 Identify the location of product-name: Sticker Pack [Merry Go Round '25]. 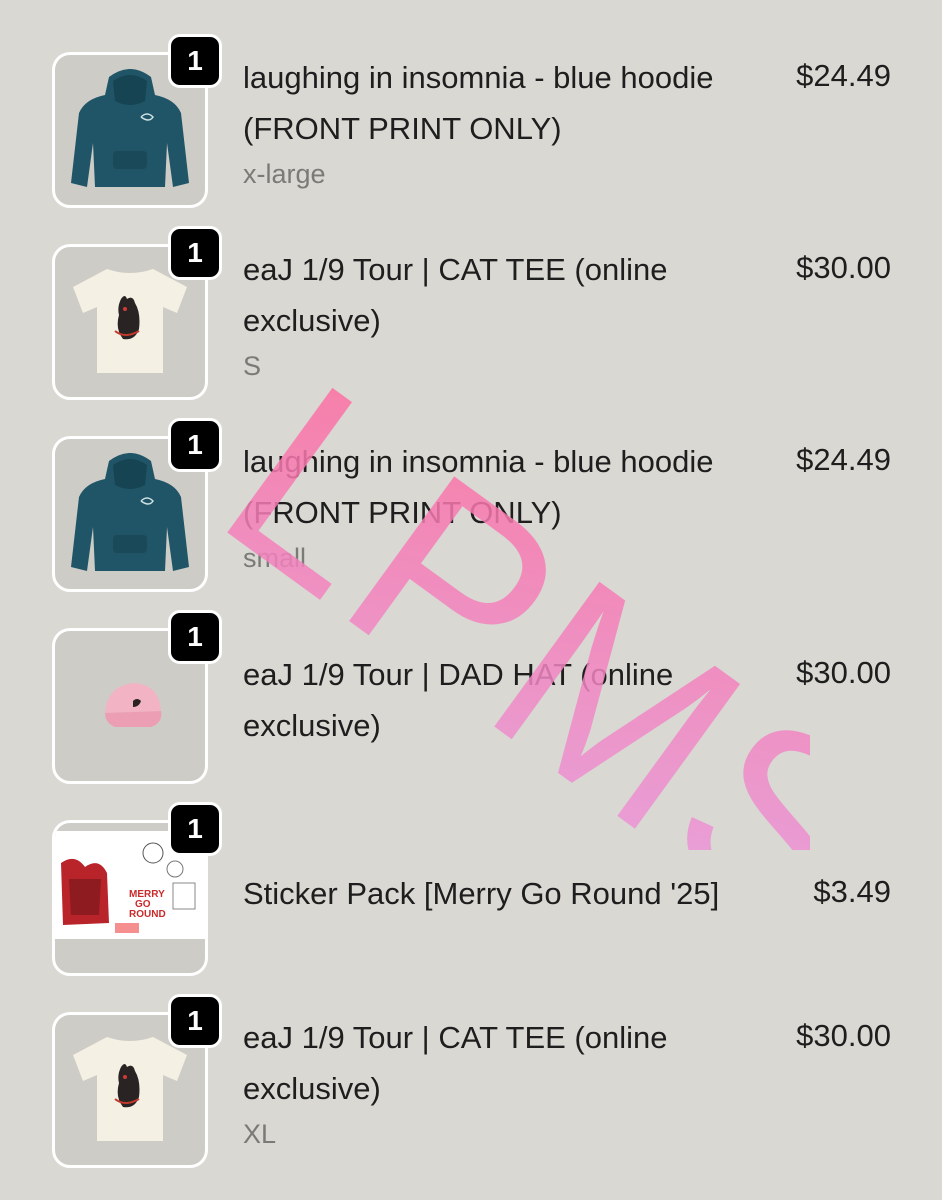
(513, 893).